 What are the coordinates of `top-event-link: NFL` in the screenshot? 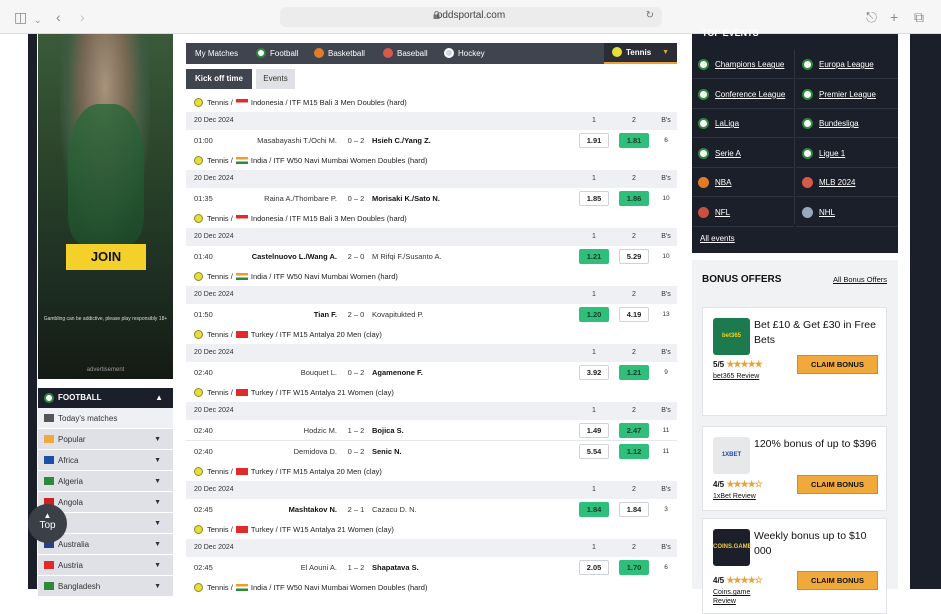 It's located at (743, 212).